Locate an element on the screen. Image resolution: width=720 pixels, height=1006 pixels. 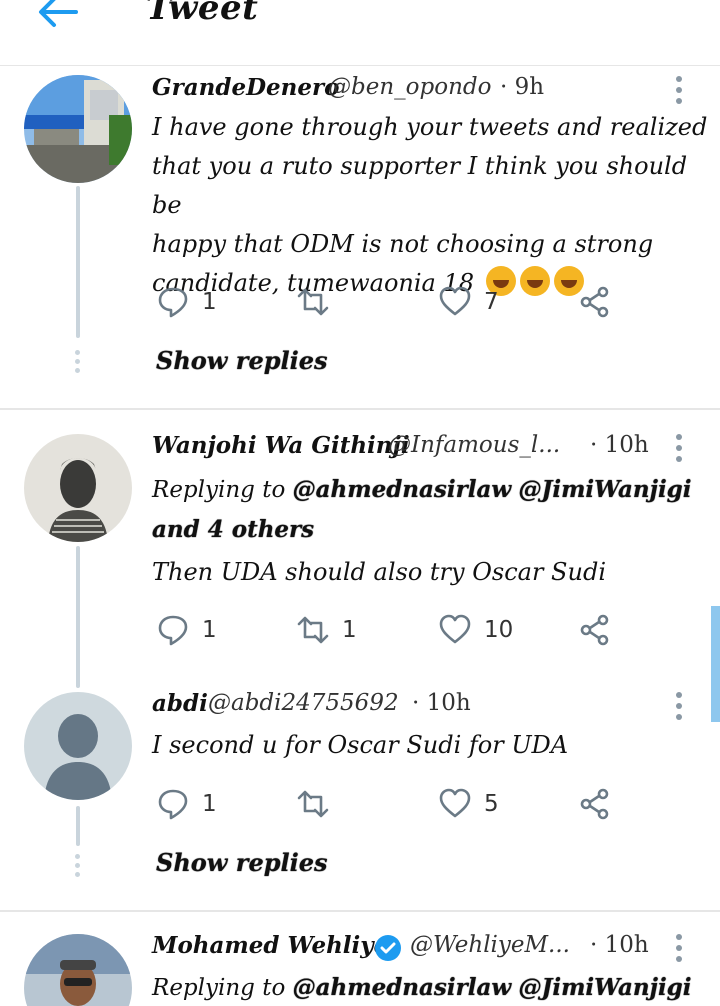
replying-to: Replying to @ahmednasirlaw @JimiWanjigi is located at coordinates (422, 987).